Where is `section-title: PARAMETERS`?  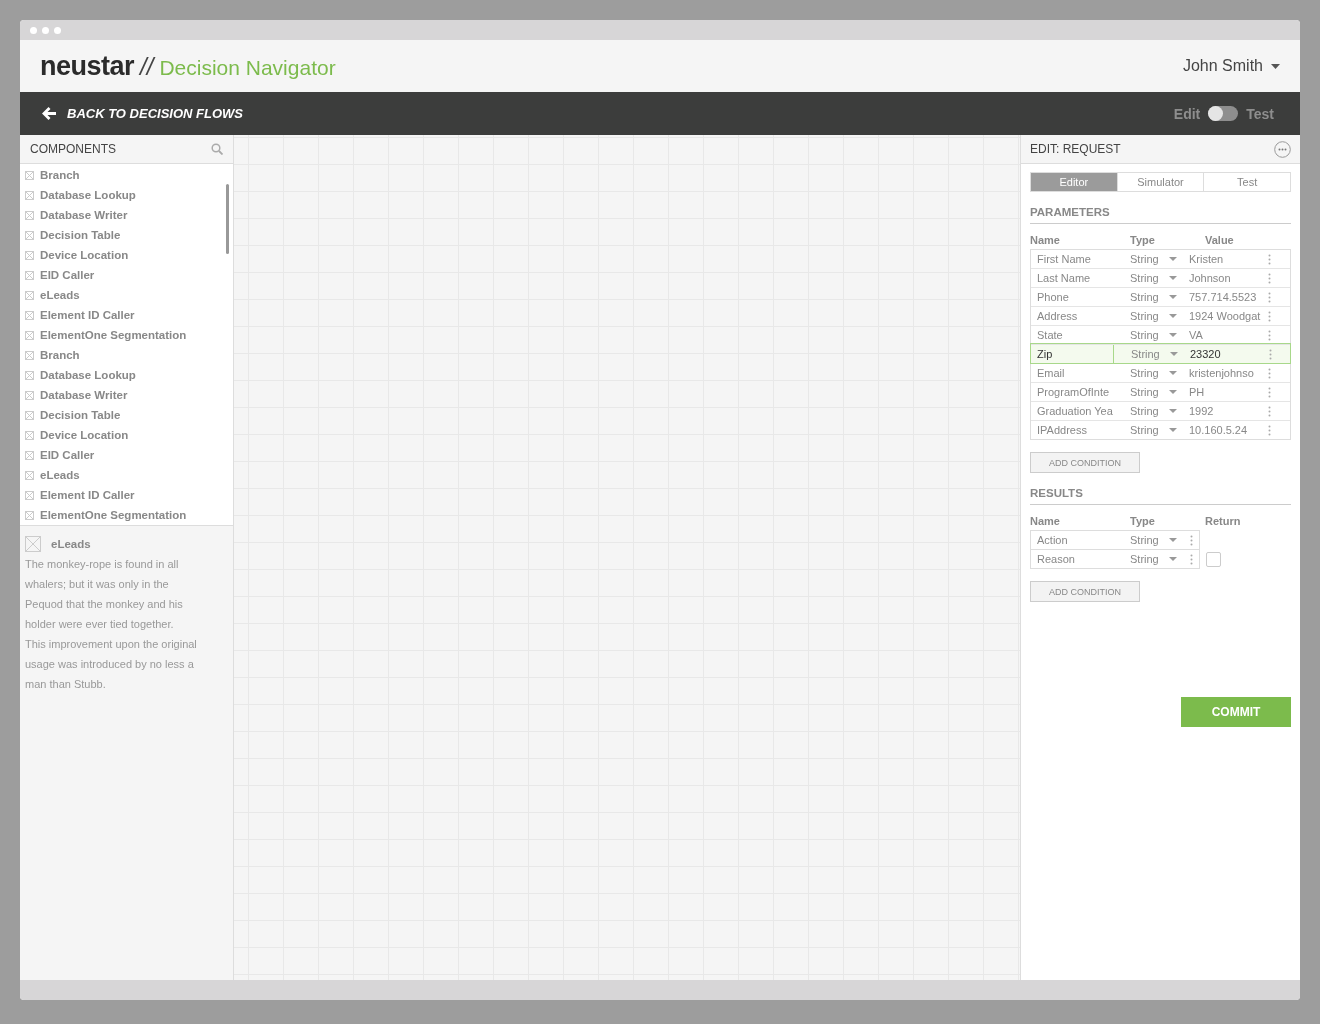
section-title: PARAMETERS is located at coordinates (1160, 208).